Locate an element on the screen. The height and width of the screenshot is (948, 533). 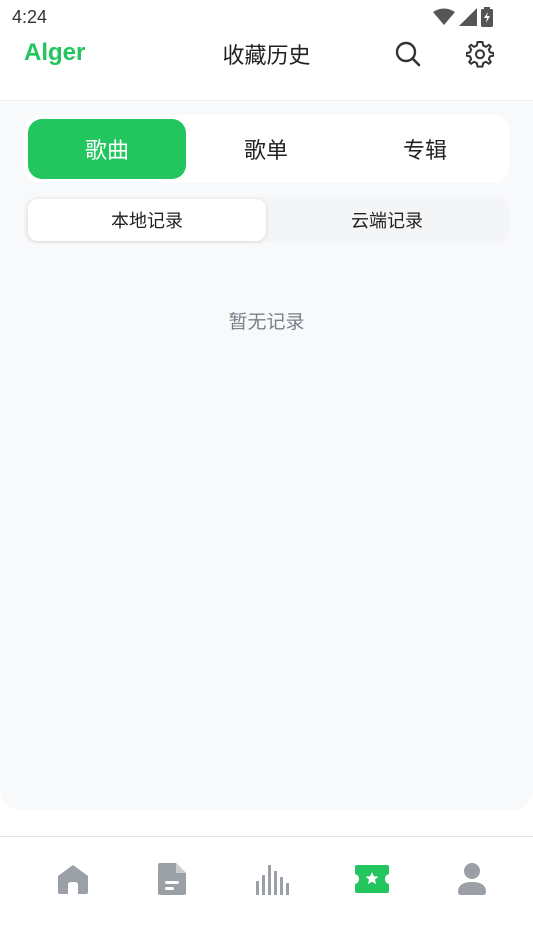
home-icon is located at coordinates (73, 879).